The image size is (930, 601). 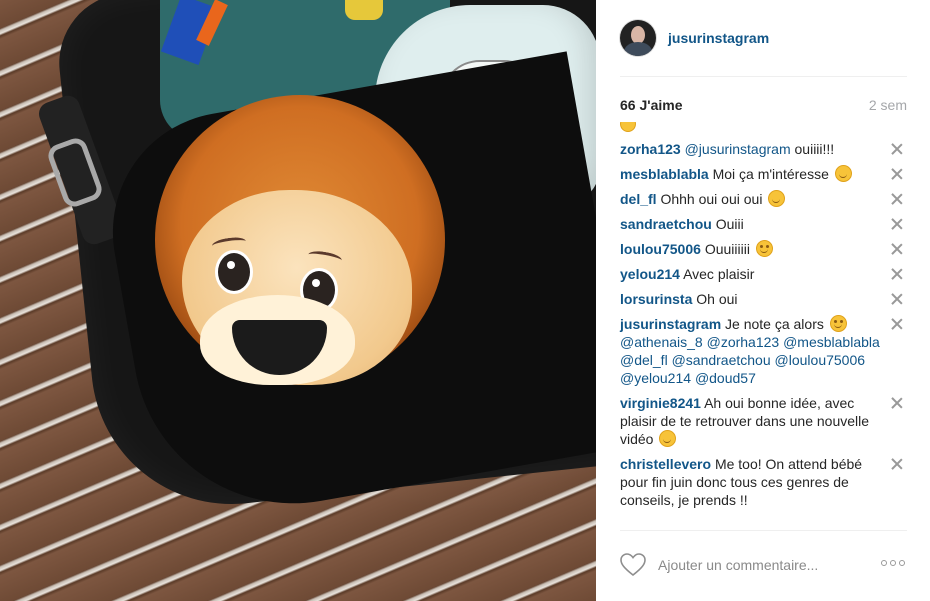 I want to click on comment-item: lorsurinsta Oh oui, so click(x=763, y=299).